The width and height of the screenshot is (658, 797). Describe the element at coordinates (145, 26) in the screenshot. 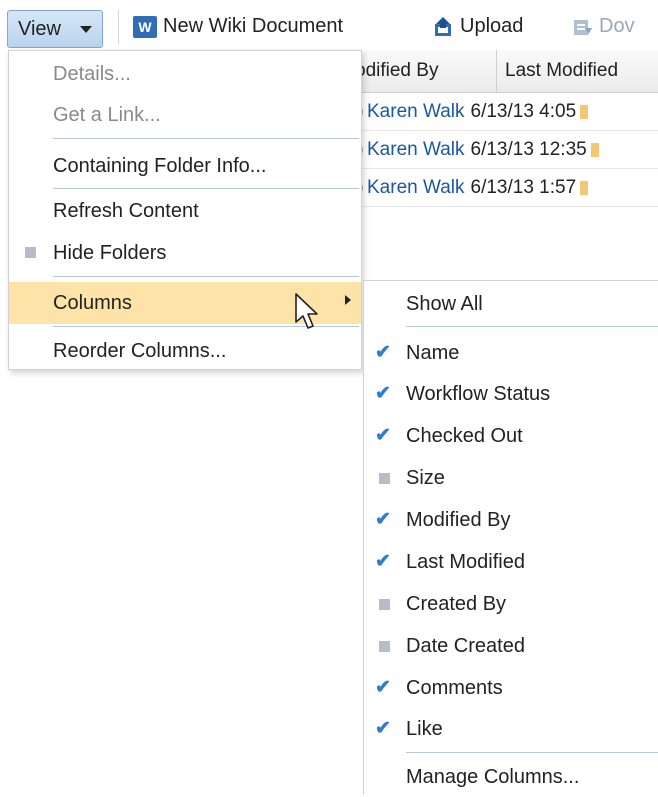

I see `wiki-document-icon: W` at that location.